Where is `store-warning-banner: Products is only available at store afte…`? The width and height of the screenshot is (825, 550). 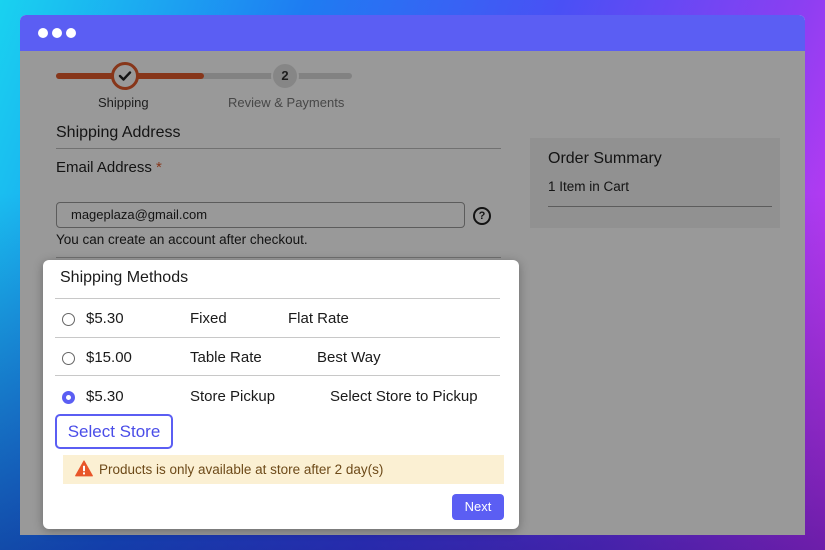
store-warning-banner: Products is only available at store afte… is located at coordinates (283, 469).